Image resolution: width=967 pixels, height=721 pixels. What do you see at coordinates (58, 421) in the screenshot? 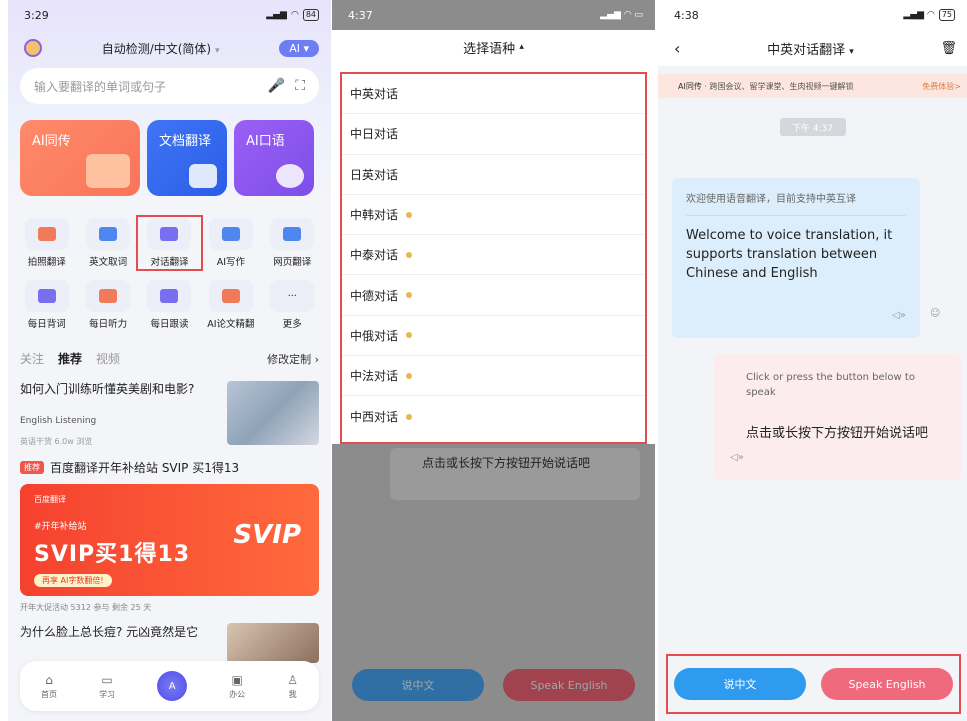
I see `article-source: English Listening` at bounding box center [58, 421].